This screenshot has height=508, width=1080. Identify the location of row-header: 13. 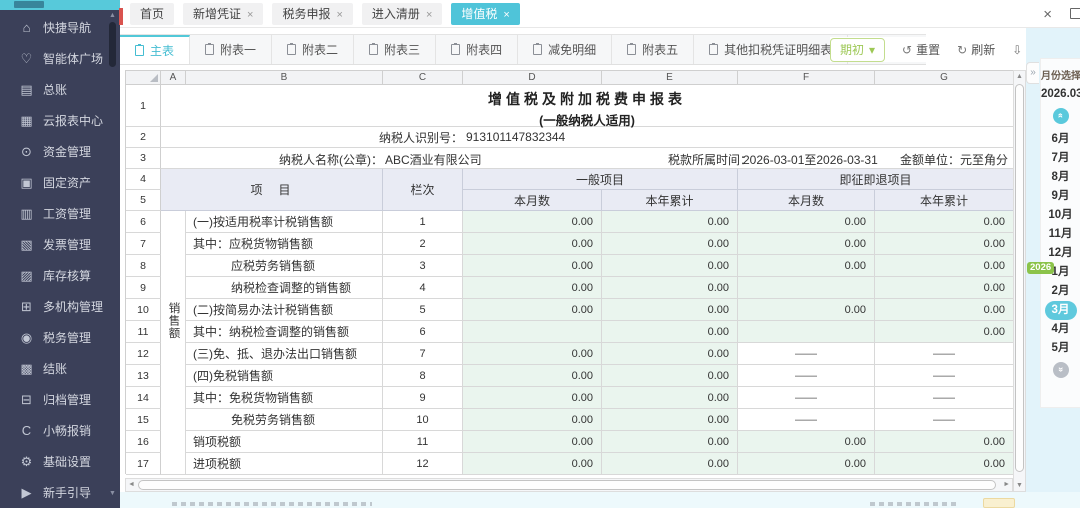
(143, 376).